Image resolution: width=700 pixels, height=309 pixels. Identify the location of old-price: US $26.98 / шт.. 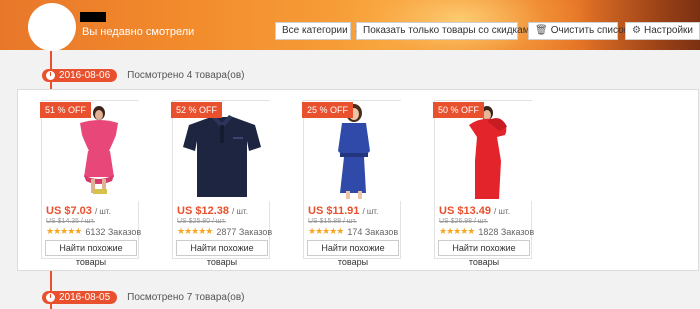
(463, 221).